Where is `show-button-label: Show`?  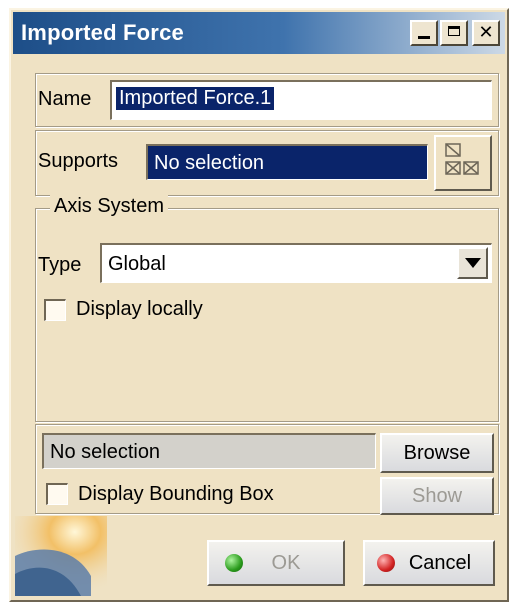
show-button-label: Show is located at coordinates (437, 496).